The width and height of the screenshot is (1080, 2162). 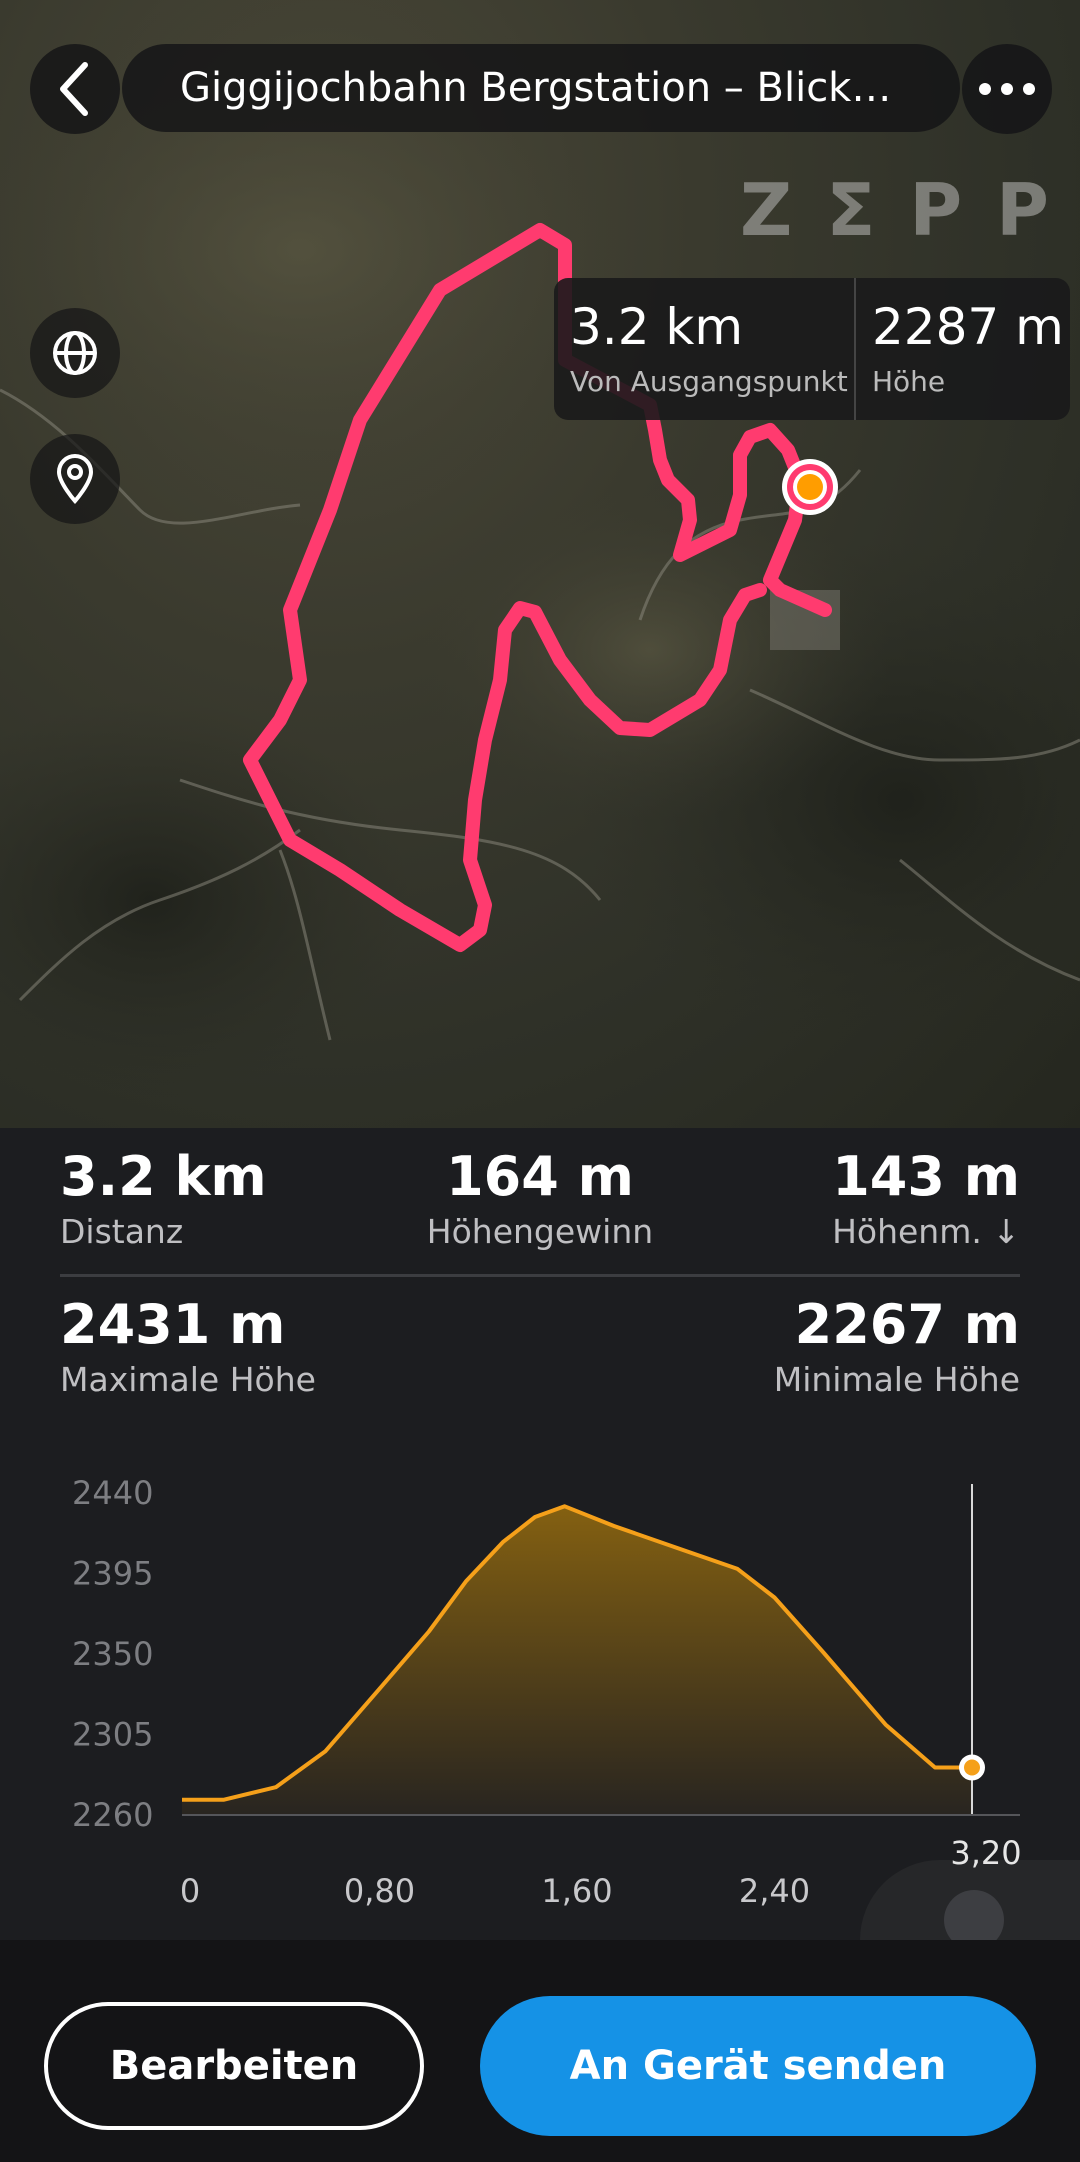 What do you see at coordinates (910, 210) in the screenshot?
I see `zepp-logo: ZΣPP` at bounding box center [910, 210].